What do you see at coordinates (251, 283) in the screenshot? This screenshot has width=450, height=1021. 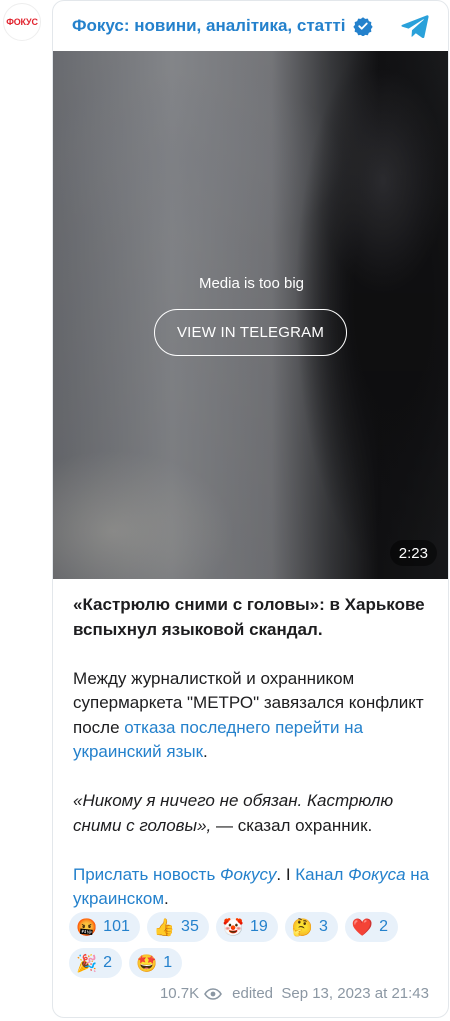 I see `media-too-big-message: Media is too big` at bounding box center [251, 283].